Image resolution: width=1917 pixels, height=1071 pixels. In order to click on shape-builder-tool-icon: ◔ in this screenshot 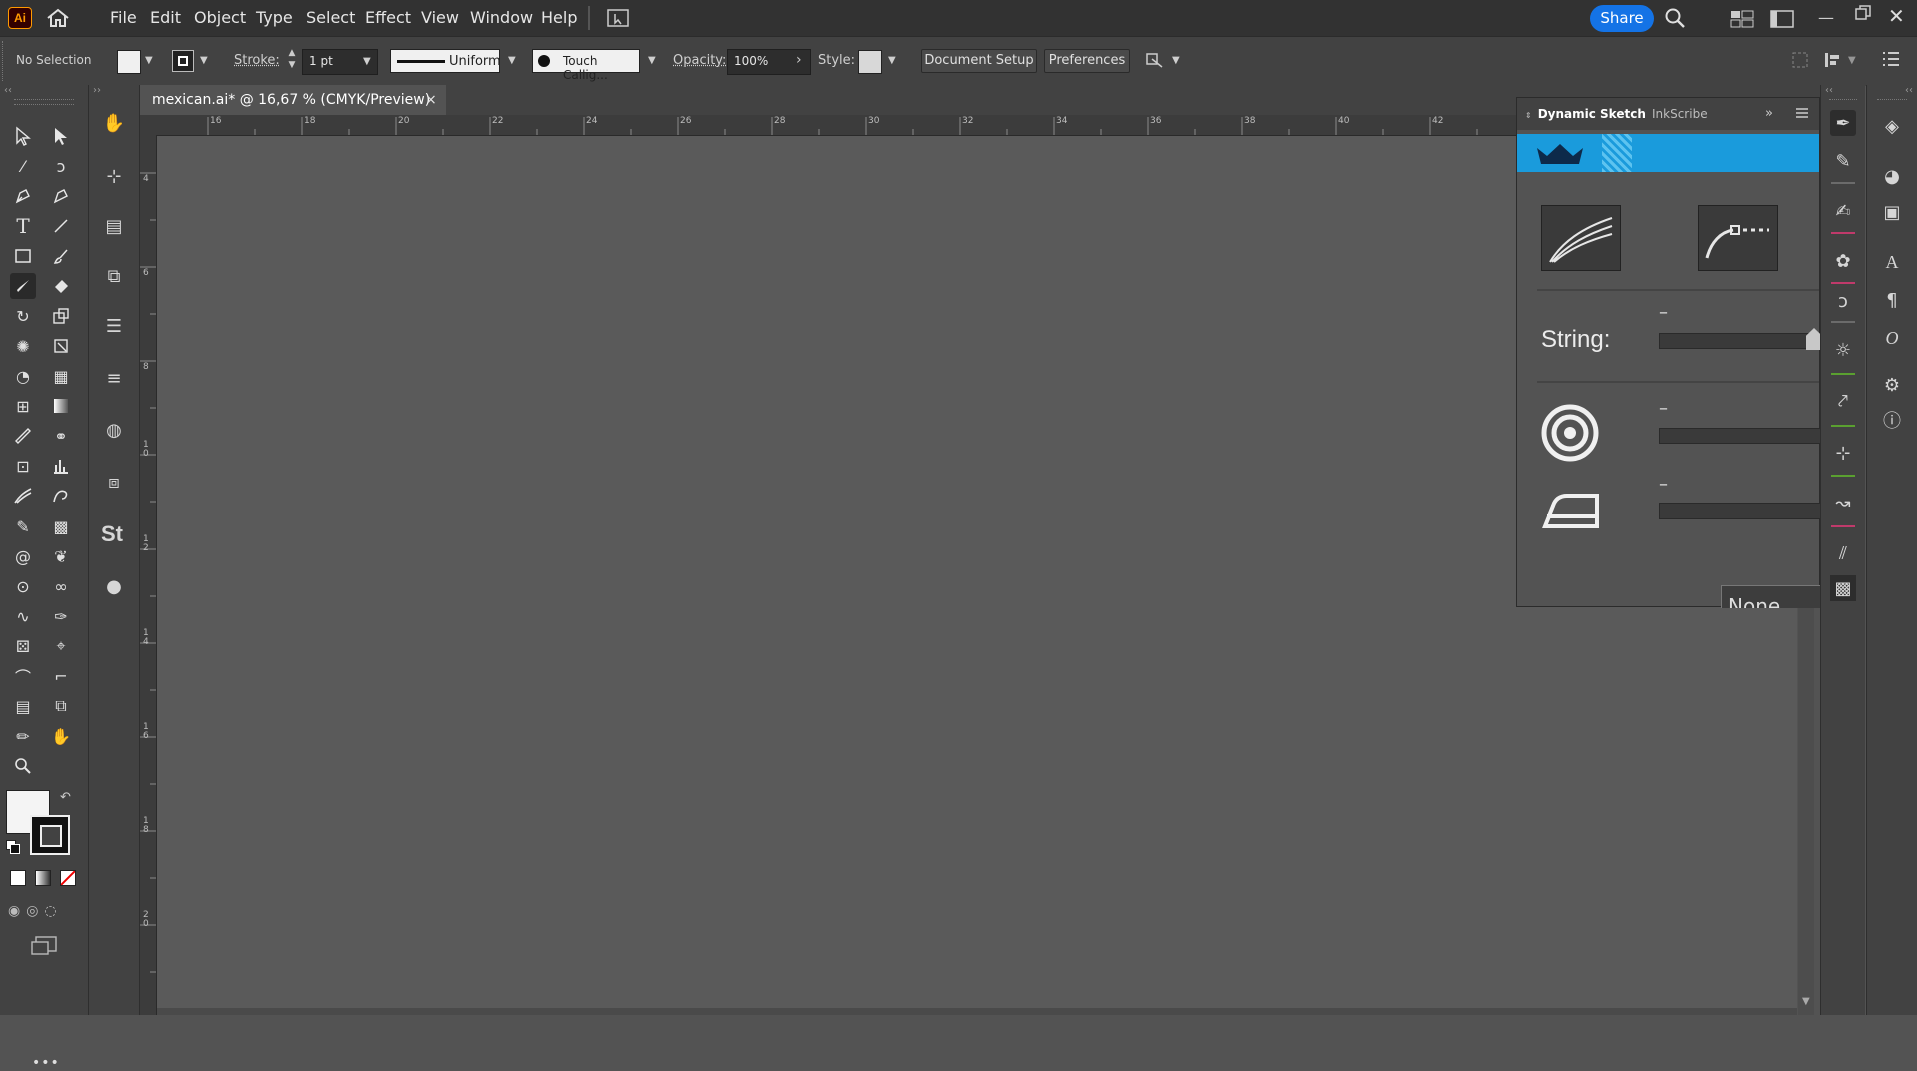, I will do `click(23, 376)`.